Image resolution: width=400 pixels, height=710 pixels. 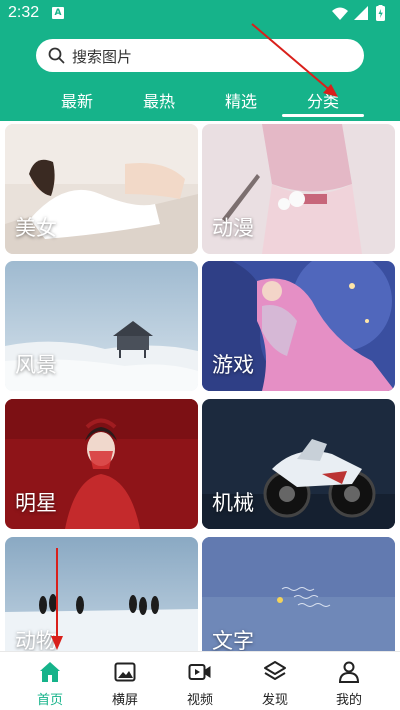 What do you see at coordinates (323, 115) in the screenshot?
I see `active-tab-indicator` at bounding box center [323, 115].